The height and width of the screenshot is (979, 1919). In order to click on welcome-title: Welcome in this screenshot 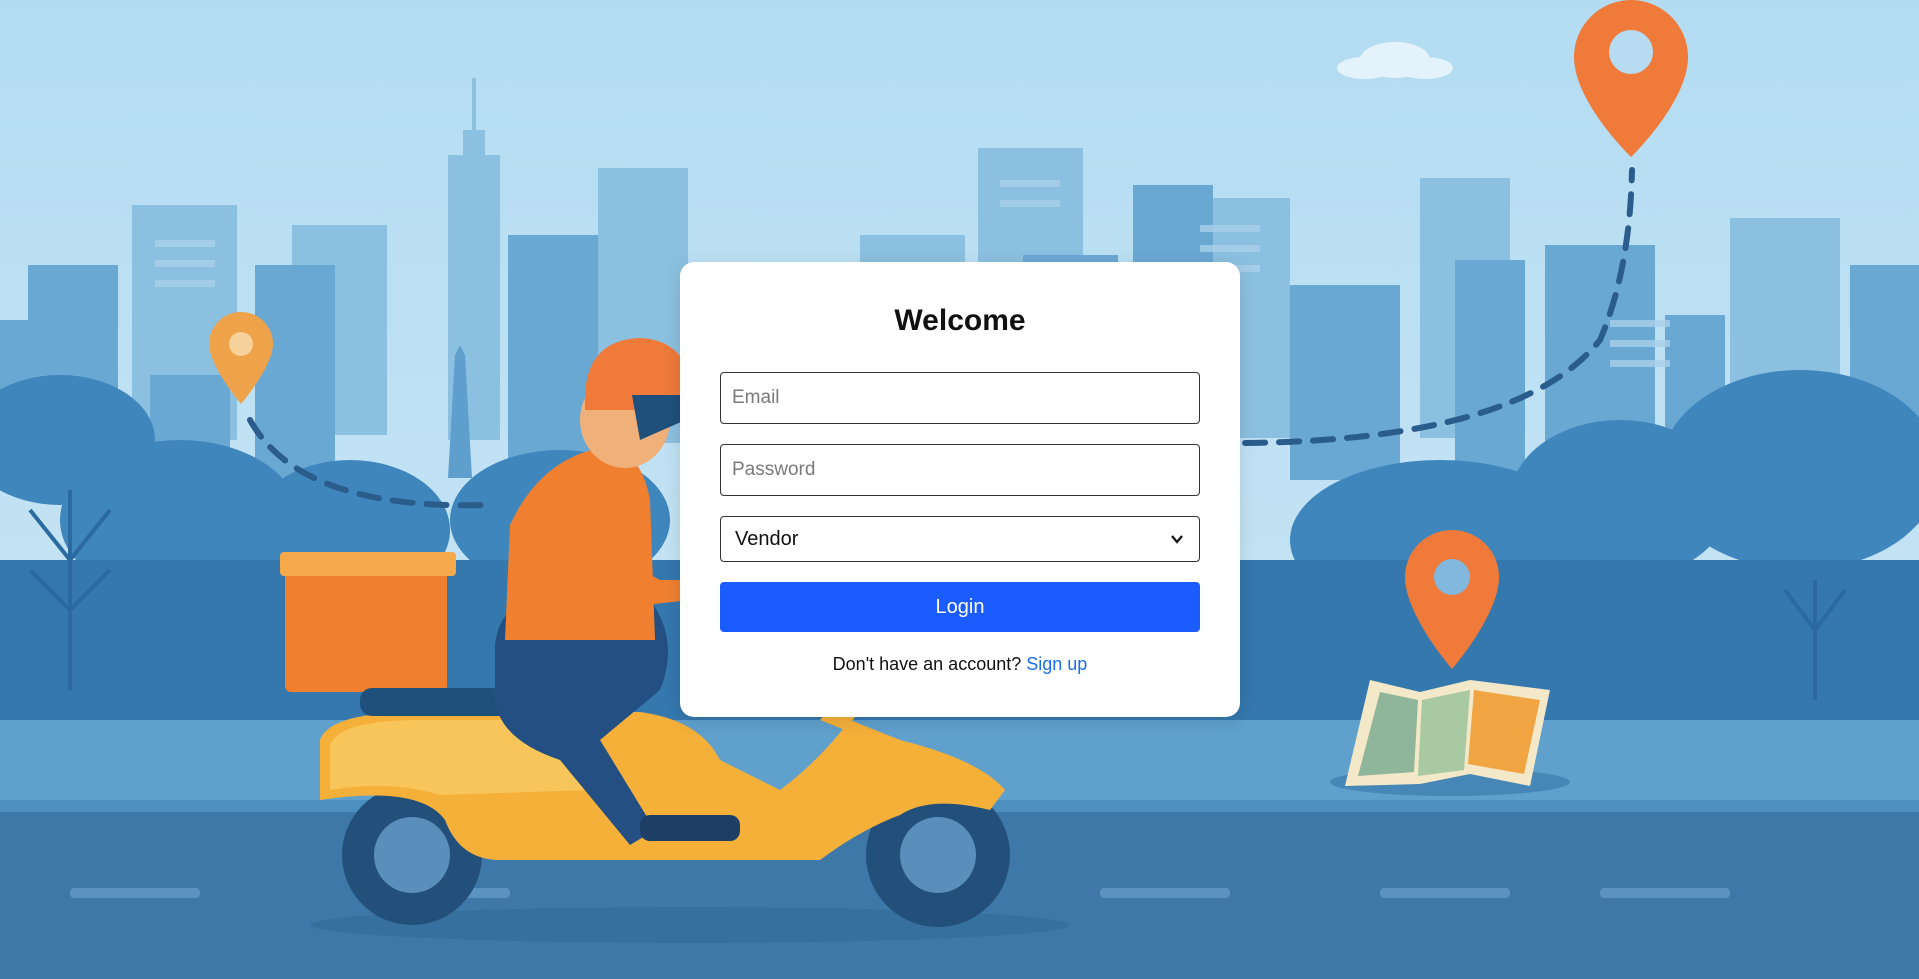, I will do `click(960, 320)`.